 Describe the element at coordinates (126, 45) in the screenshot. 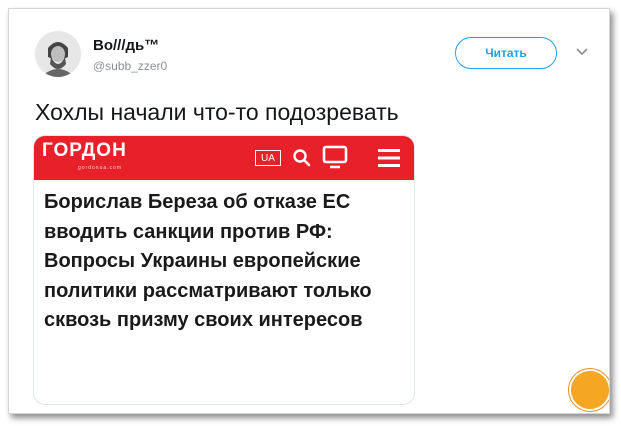

I see `display-name: Во///дь™` at that location.